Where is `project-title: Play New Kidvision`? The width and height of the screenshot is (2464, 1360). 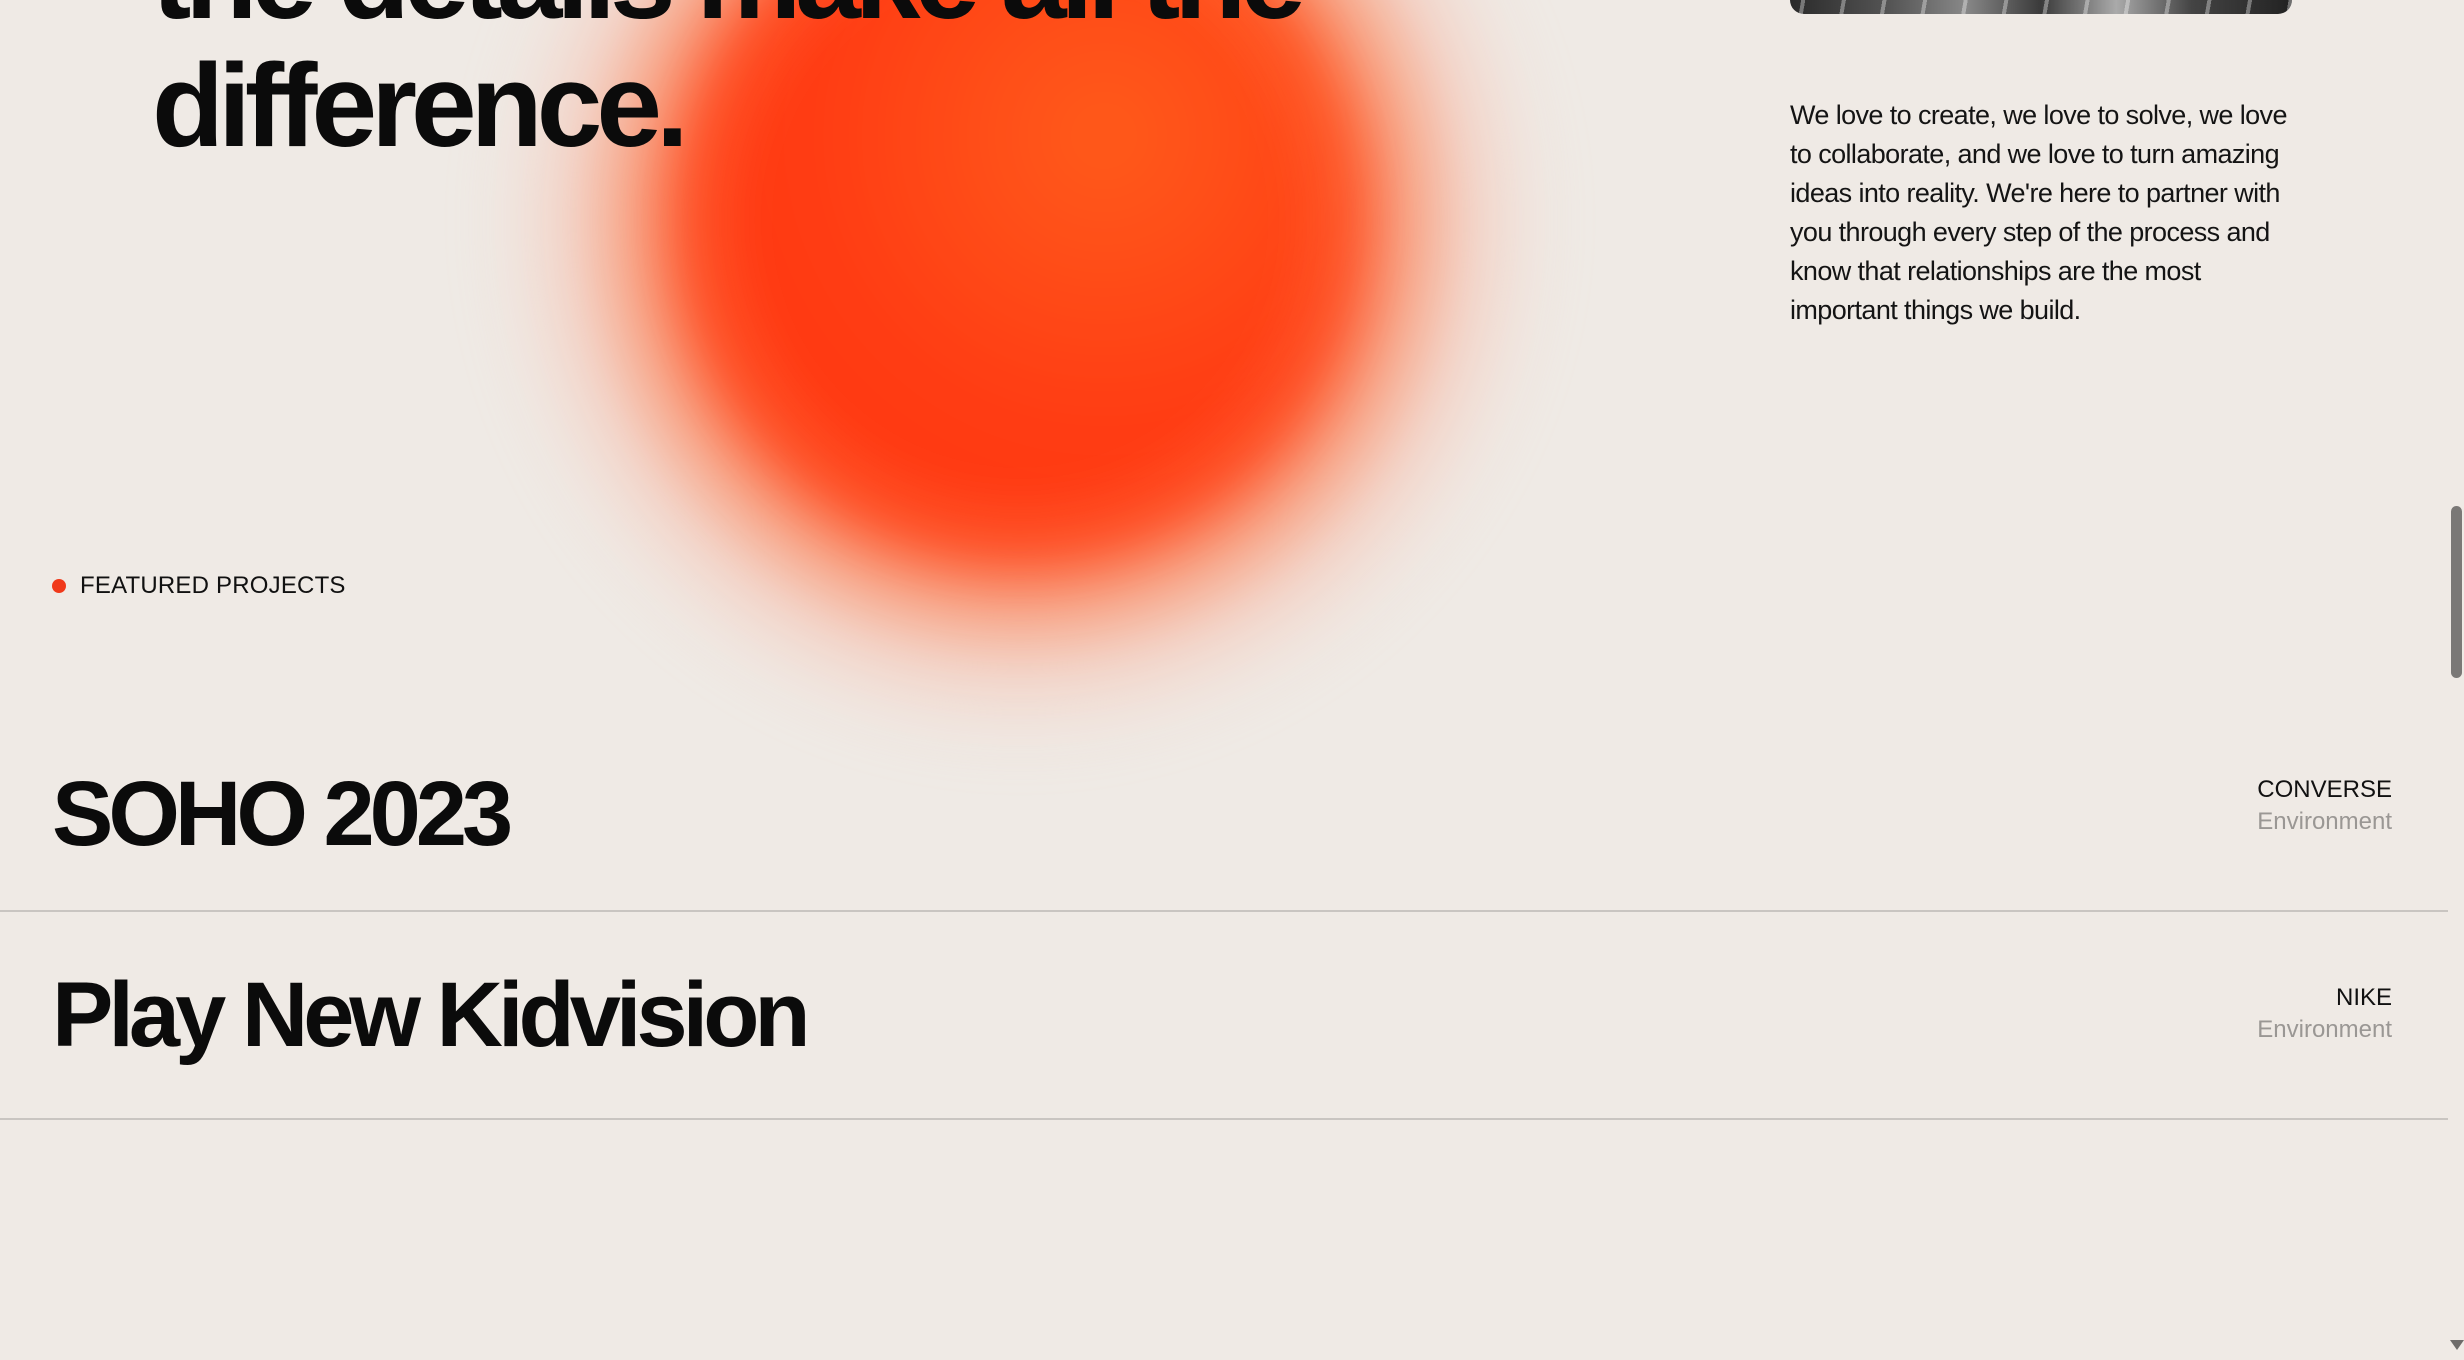 project-title: Play New Kidvision is located at coordinates (431, 1015).